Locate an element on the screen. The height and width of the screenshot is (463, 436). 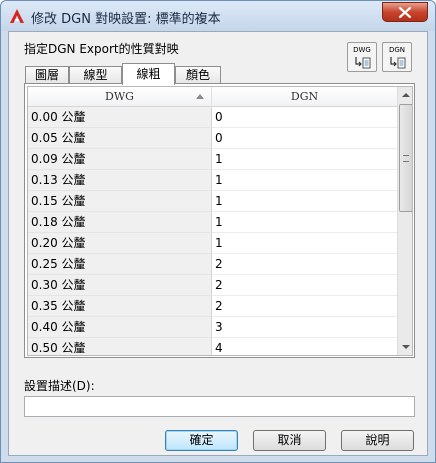
table-row: 0.35 公釐 2 is located at coordinates (212, 306).